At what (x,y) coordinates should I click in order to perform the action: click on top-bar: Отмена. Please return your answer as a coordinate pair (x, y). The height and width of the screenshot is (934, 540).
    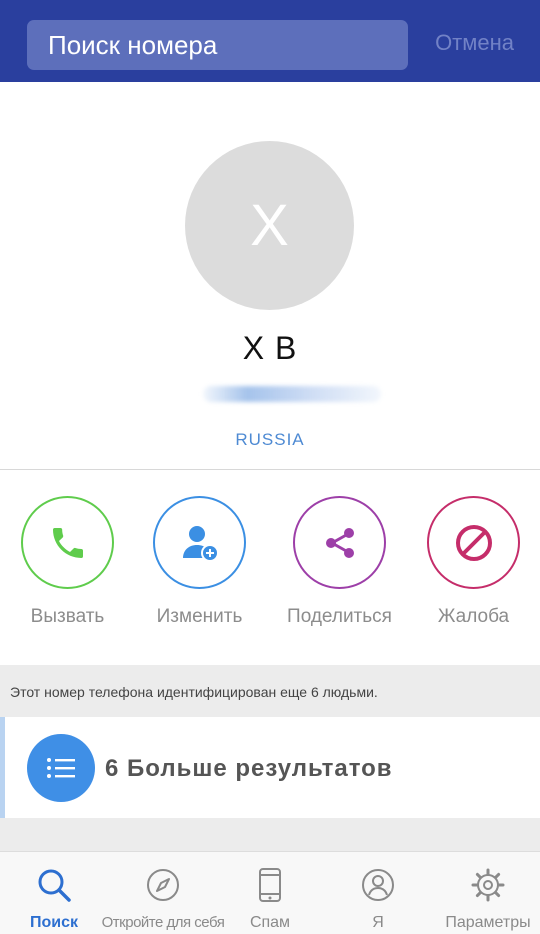
    Looking at the image, I should click on (270, 41).